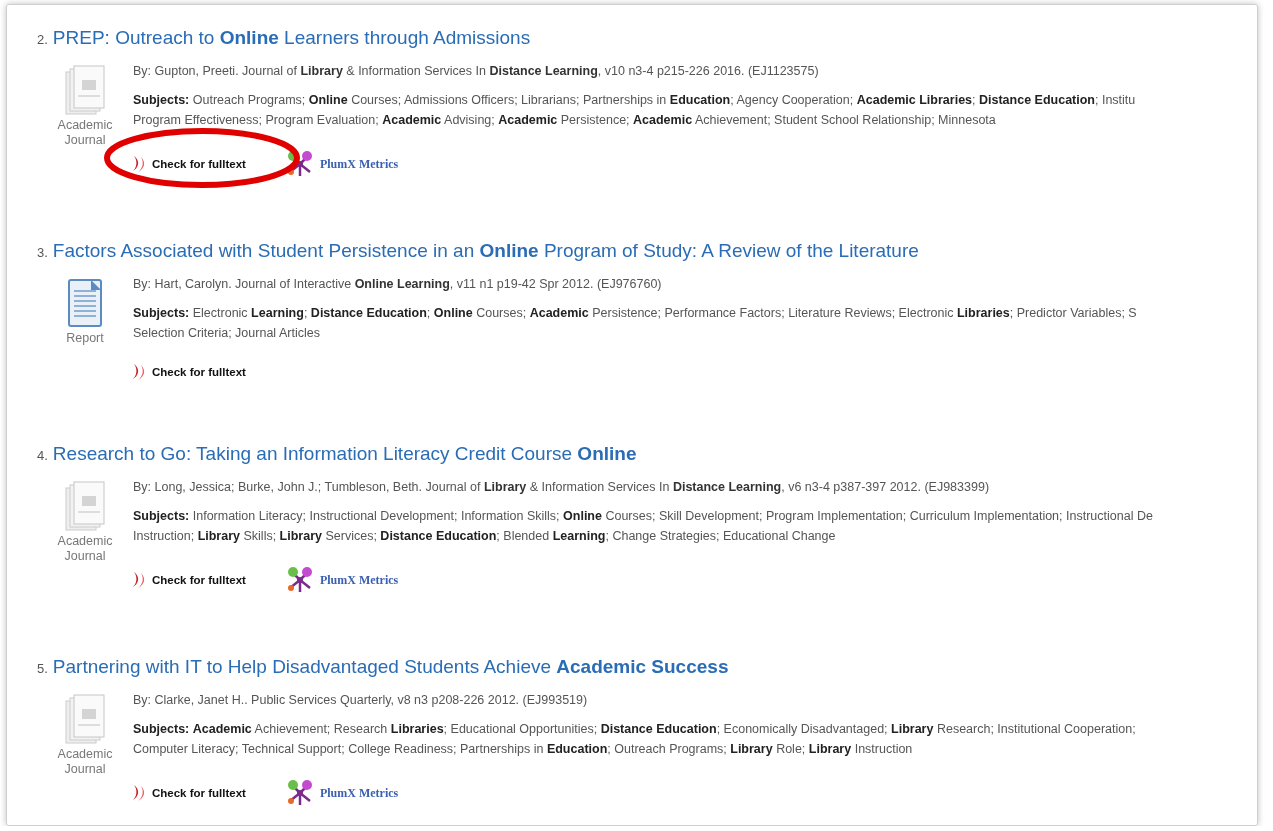 The width and height of the screenshot is (1273, 831). What do you see at coordinates (634, 729) in the screenshot?
I see `subjects-line: Subjects: Academic Achievement; Research Libraries; Educational Opportunities; Distance Education; Economically Disadvantaged; Library Research; Institutional Cooperation;` at bounding box center [634, 729].